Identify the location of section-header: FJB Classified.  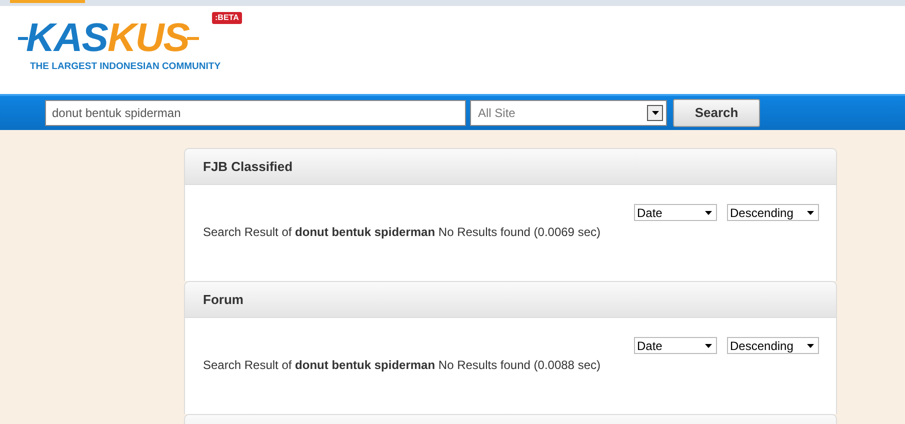
(510, 166).